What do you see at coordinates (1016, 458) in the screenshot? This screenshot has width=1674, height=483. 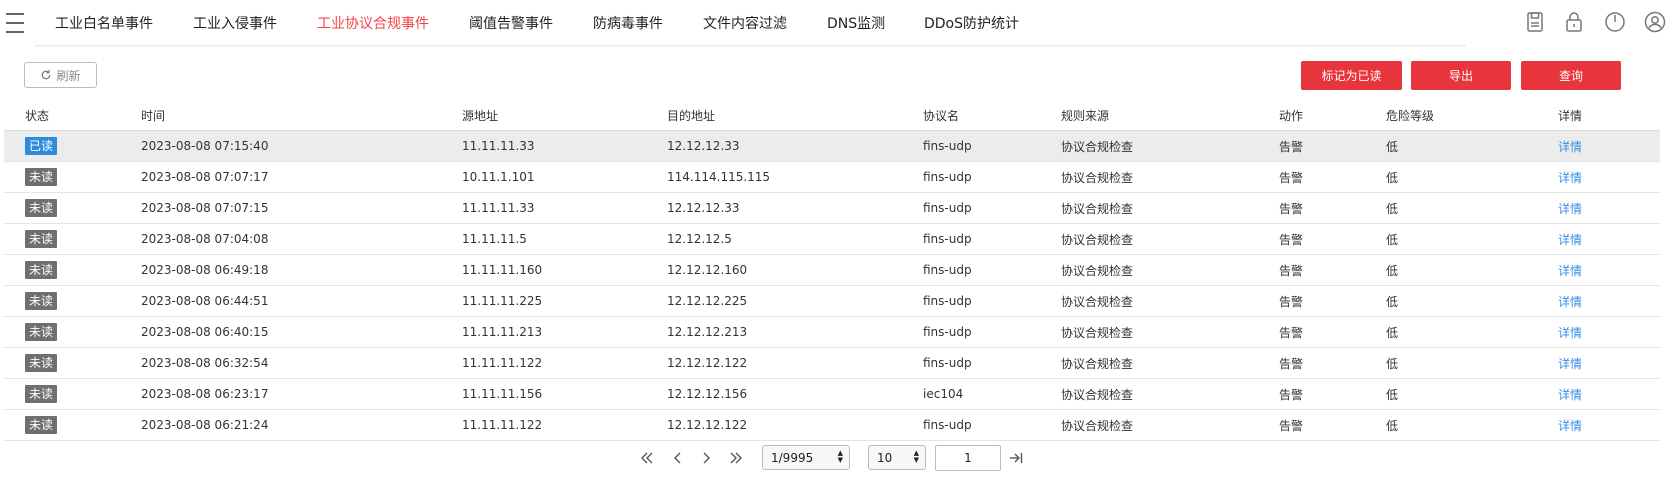 I see `go-to-page-icon` at bounding box center [1016, 458].